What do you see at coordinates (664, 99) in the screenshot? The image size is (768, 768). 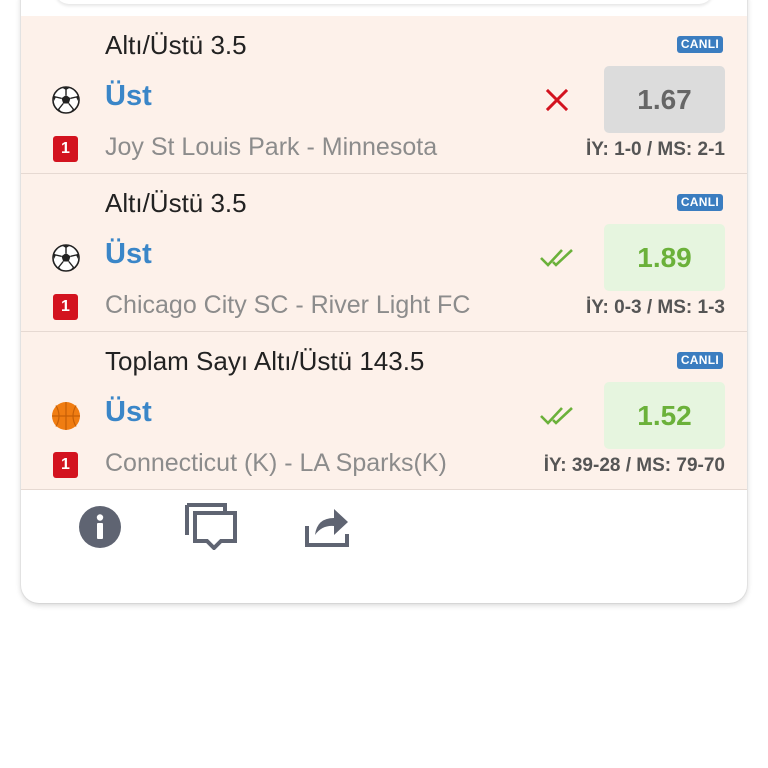 I see `odd-value: 1.67` at bounding box center [664, 99].